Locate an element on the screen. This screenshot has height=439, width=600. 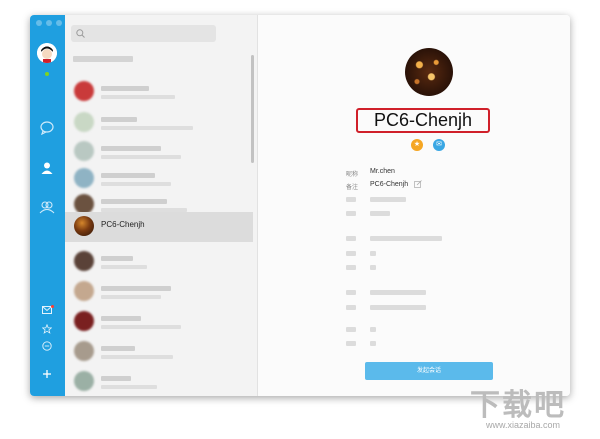
sidebar-nav is located at coordinates (47, 205).